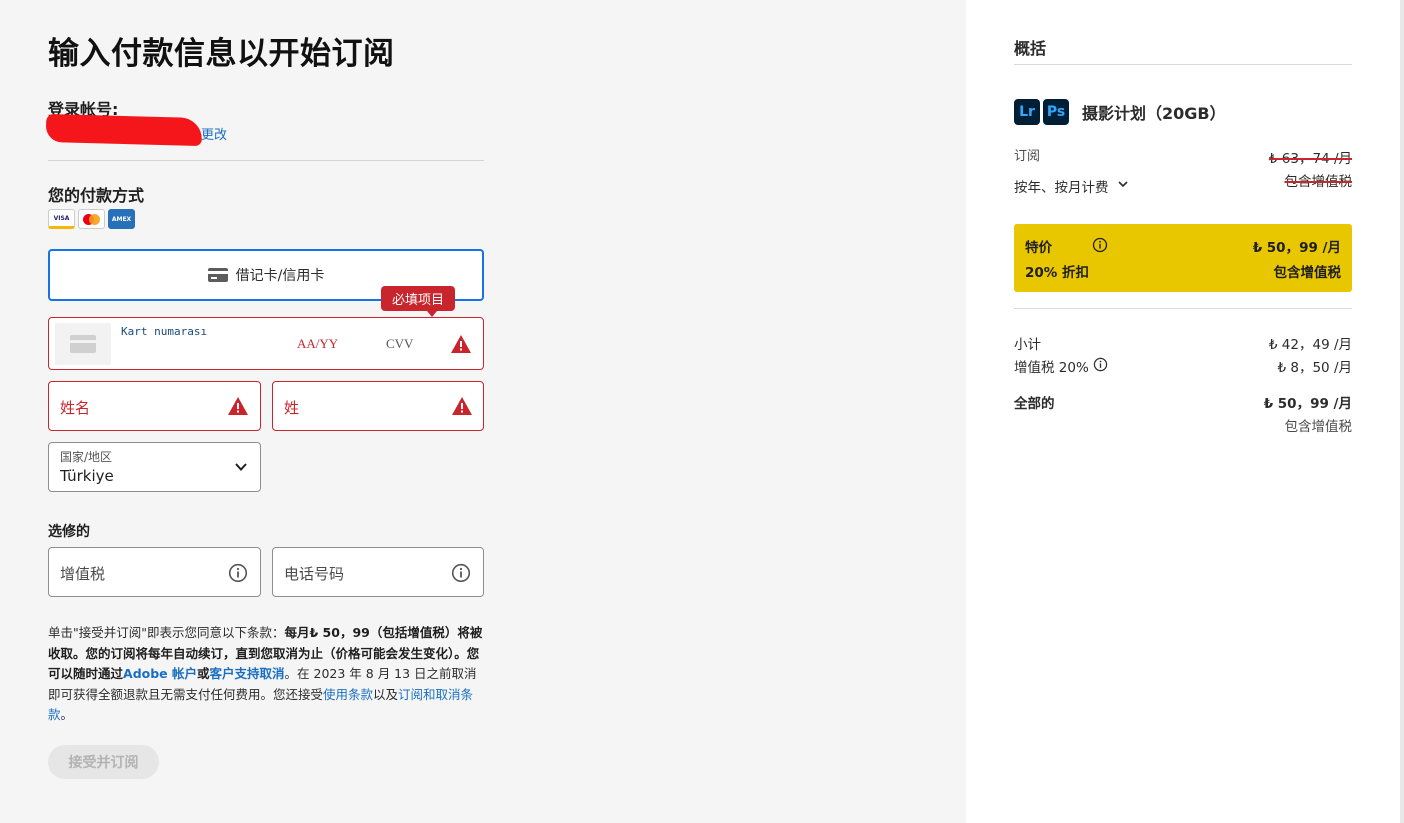 The height and width of the screenshot is (823, 1404). I want to click on terms-of-use-link: 使用条款, so click(348, 694).